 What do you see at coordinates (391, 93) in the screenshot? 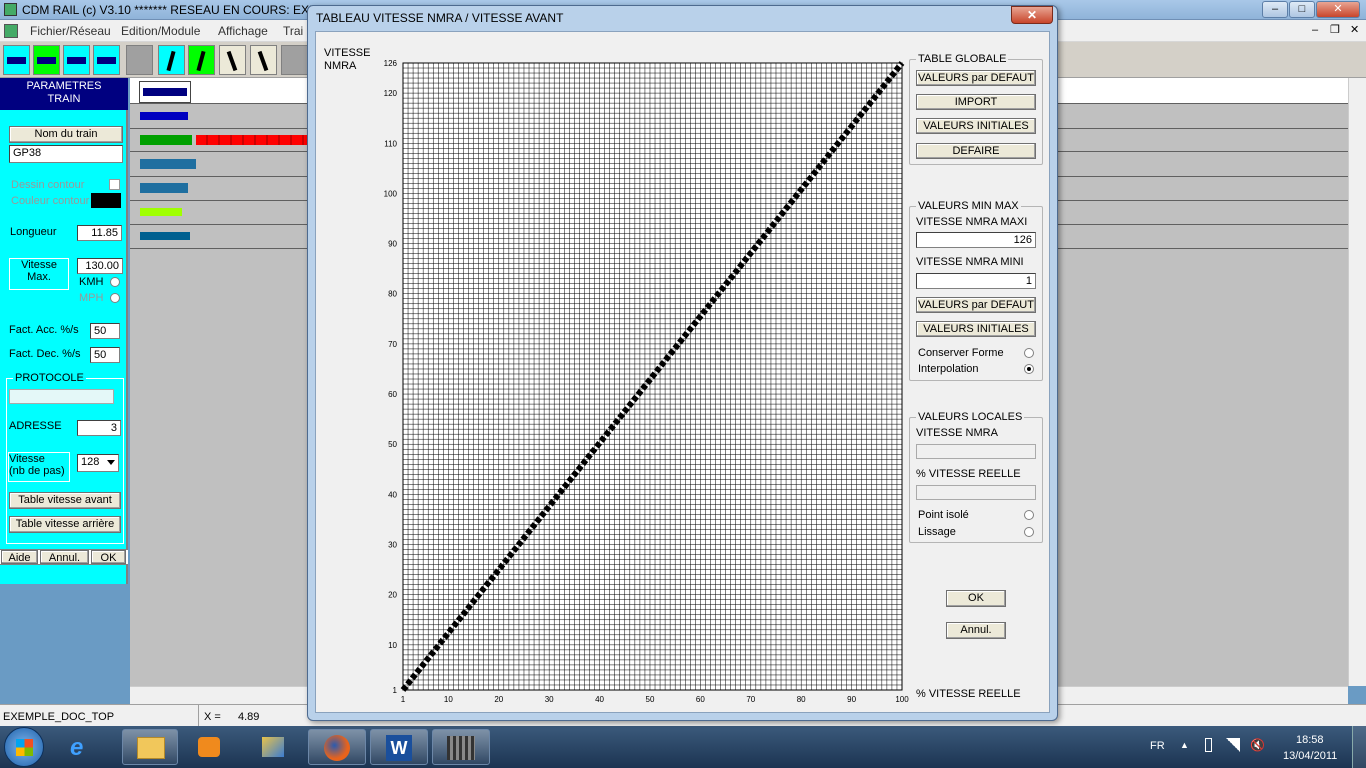
I see `y-tick-label: 120` at bounding box center [391, 93].